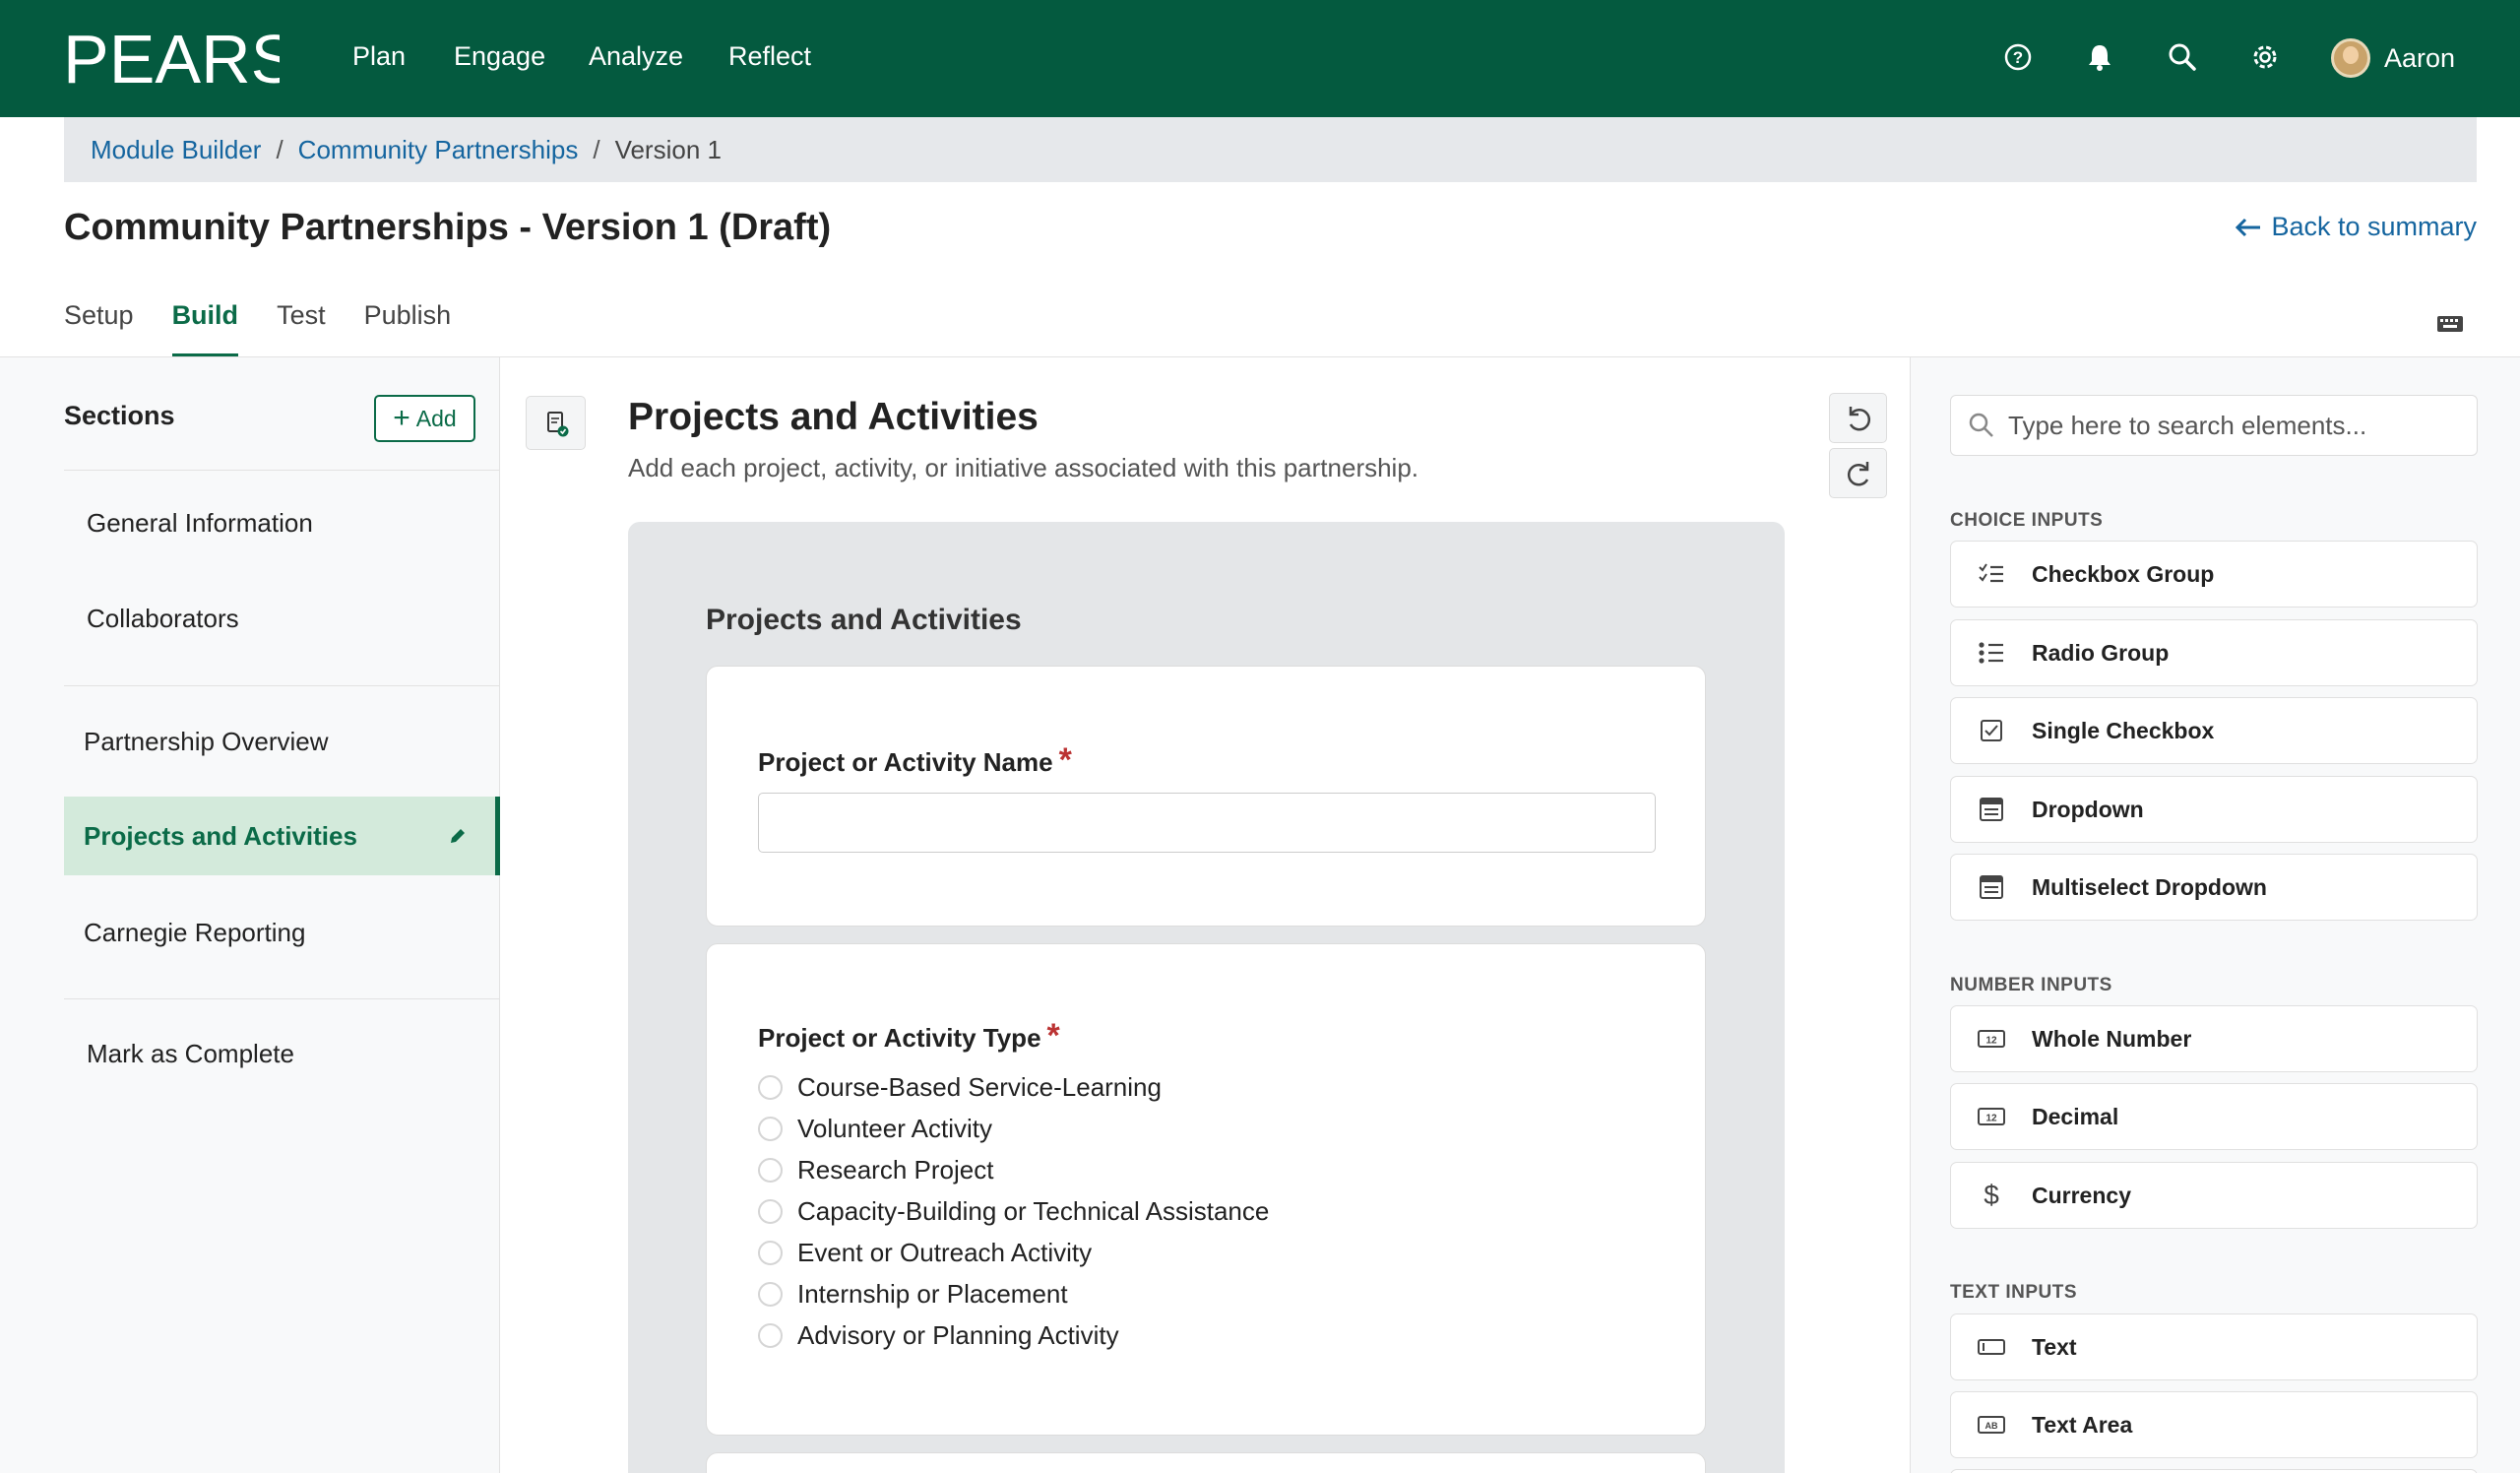 The image size is (2520, 1473). I want to click on radio-option: Event or Outreach Activity, so click(925, 1253).